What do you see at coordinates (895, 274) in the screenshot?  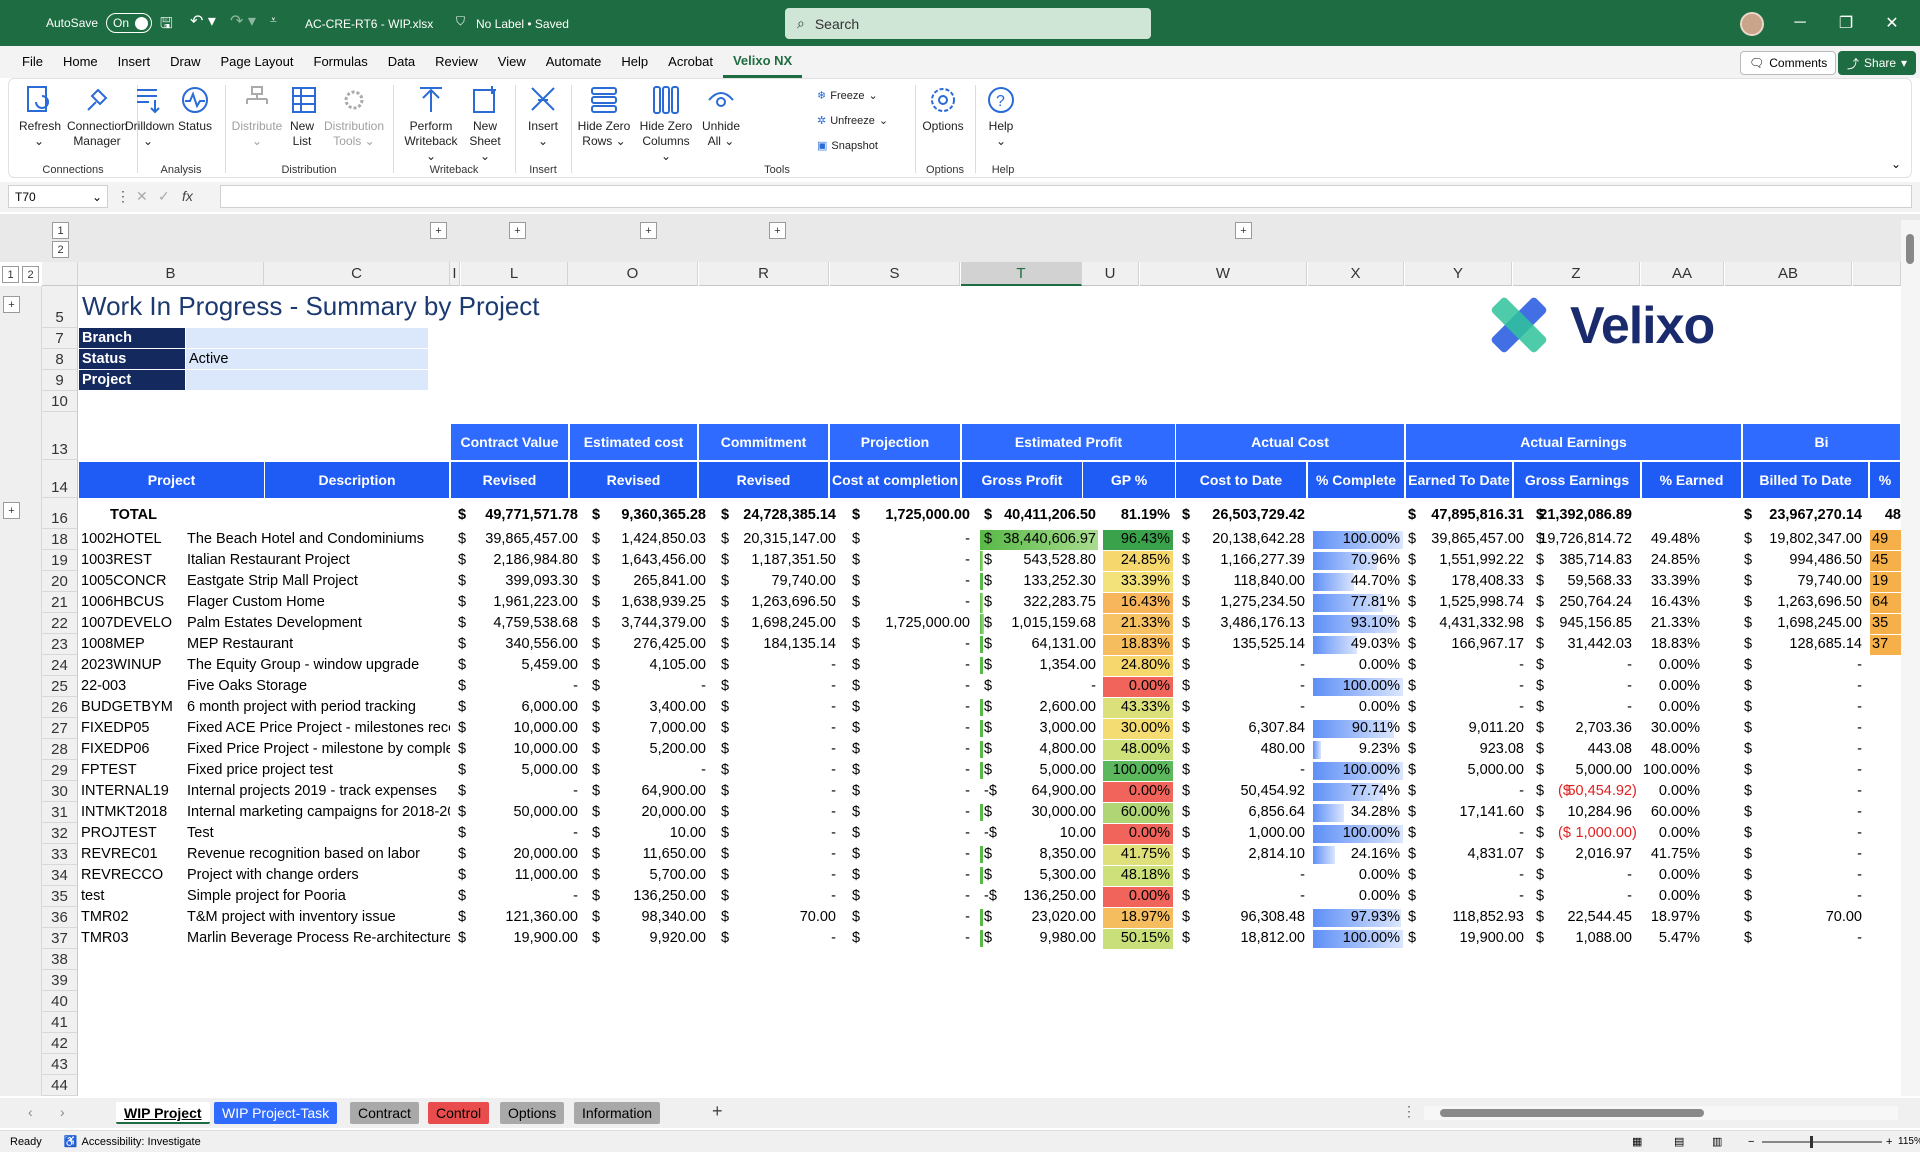 I see `column-header-s: S` at bounding box center [895, 274].